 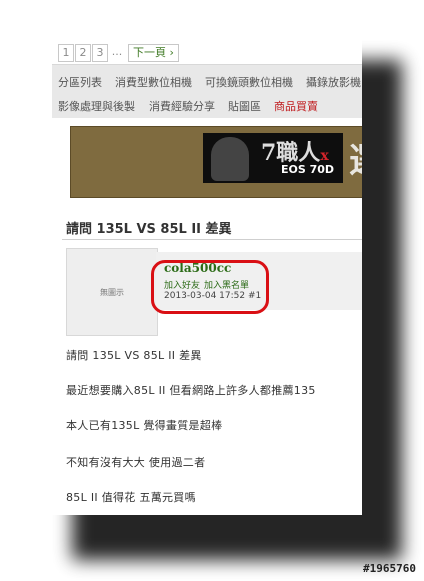 I want to click on page-link-3: 3, so click(x=100, y=53).